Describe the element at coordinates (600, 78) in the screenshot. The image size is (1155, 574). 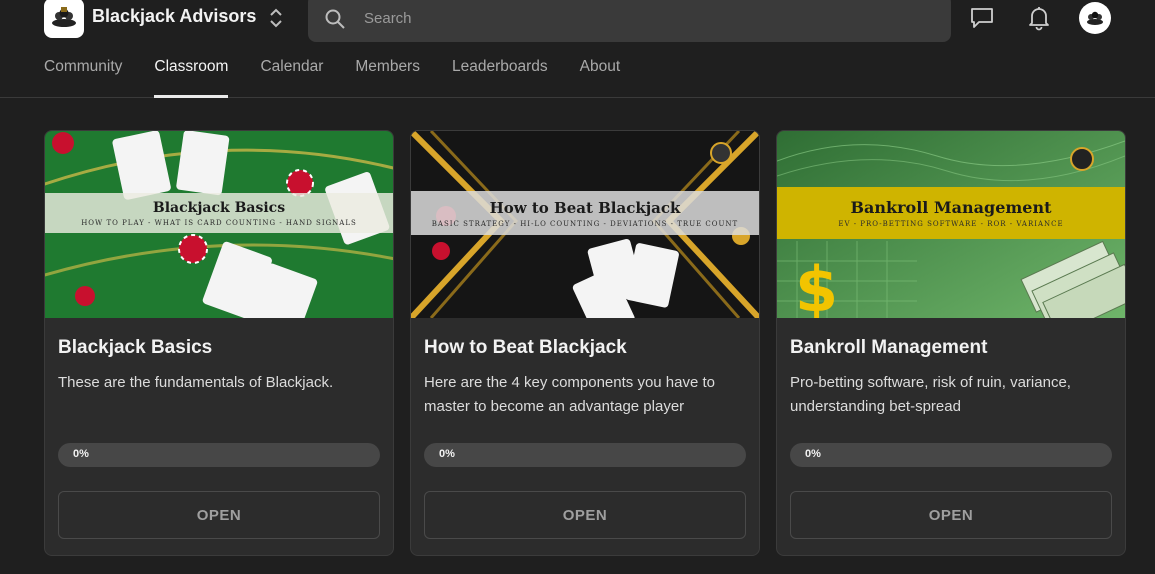
I see `tab-about: About` at that location.